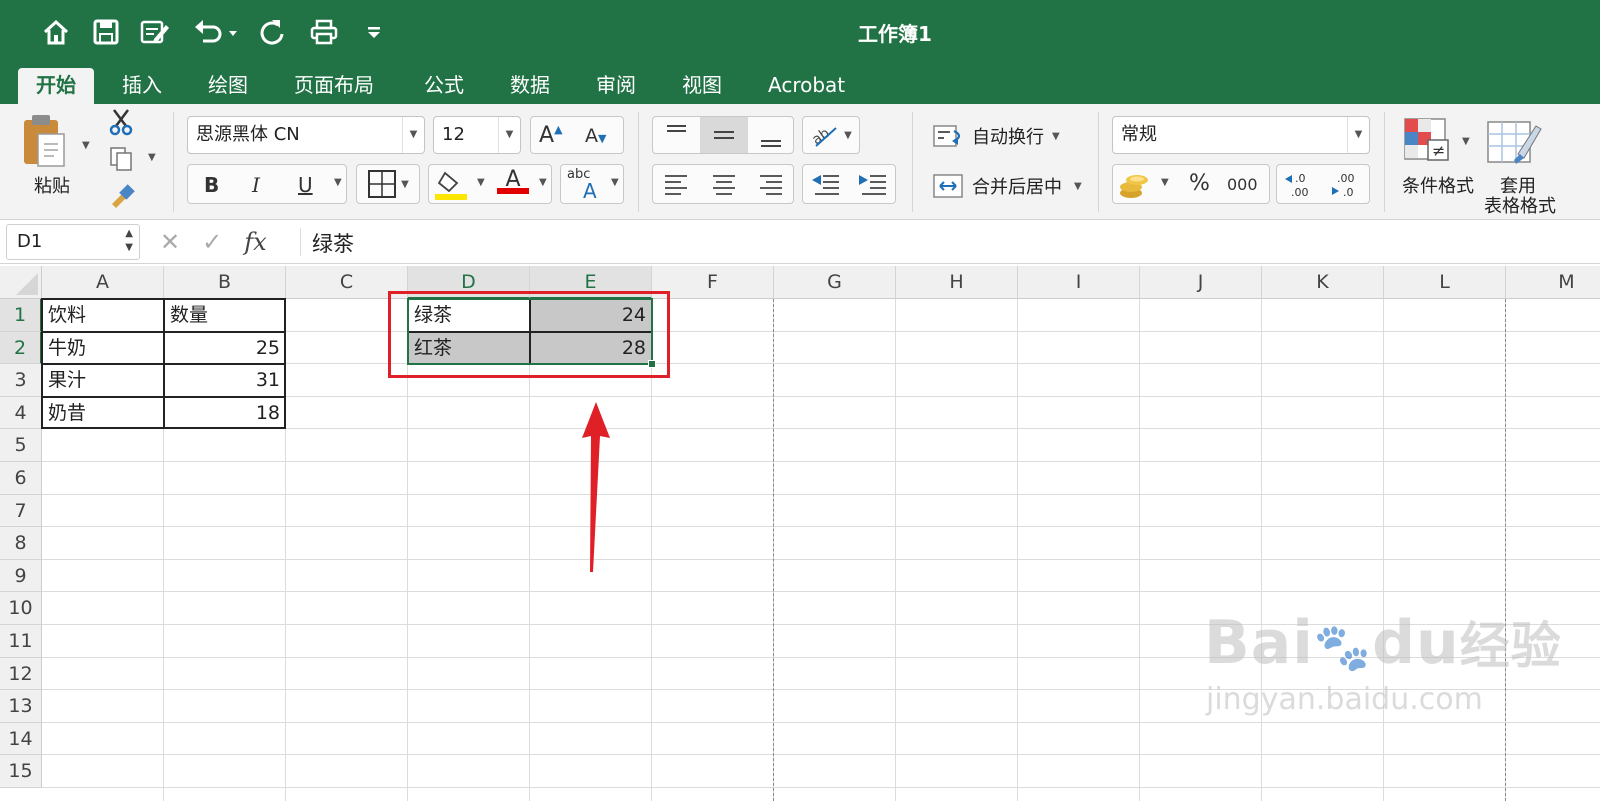 This screenshot has height=801, width=1600. What do you see at coordinates (1199, 183) in the screenshot?
I see `percent-button: %` at bounding box center [1199, 183].